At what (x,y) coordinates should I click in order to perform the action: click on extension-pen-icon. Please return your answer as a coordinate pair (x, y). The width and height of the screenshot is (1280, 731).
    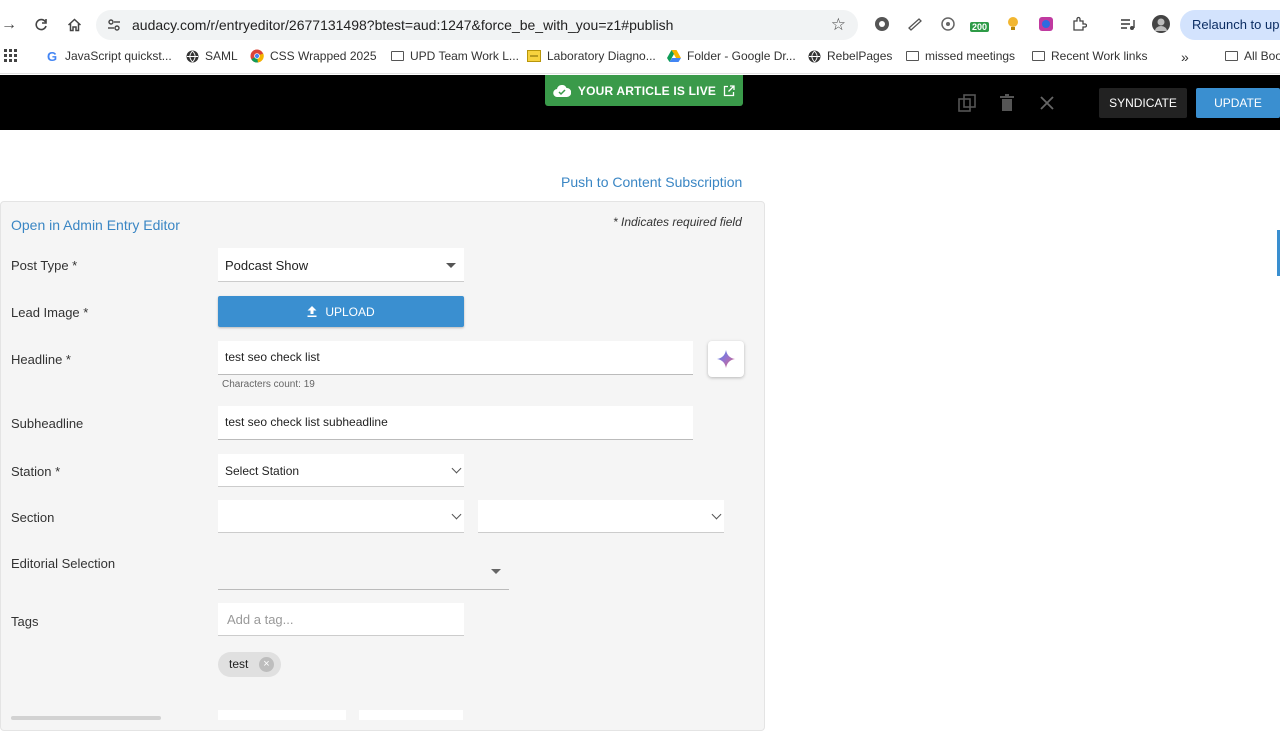
    Looking at the image, I should click on (915, 24).